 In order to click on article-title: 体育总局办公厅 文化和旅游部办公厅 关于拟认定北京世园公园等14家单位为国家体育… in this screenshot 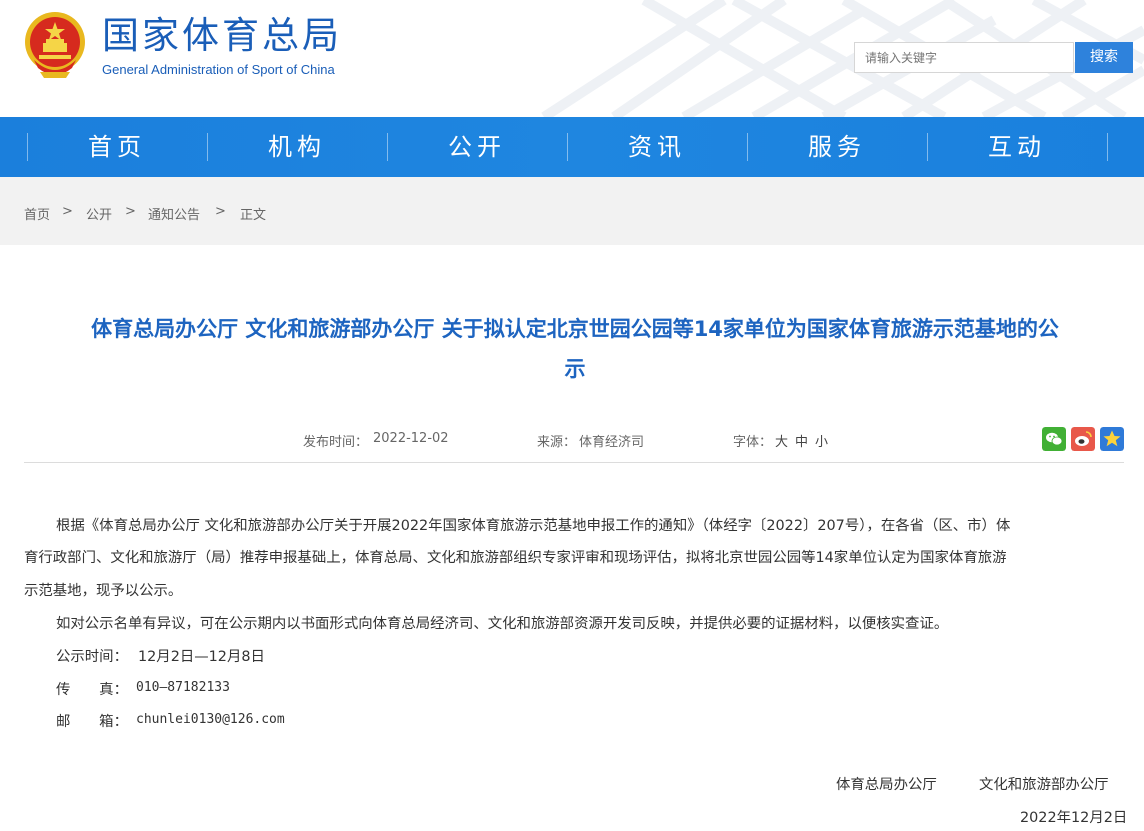, I will do `click(575, 349)`.